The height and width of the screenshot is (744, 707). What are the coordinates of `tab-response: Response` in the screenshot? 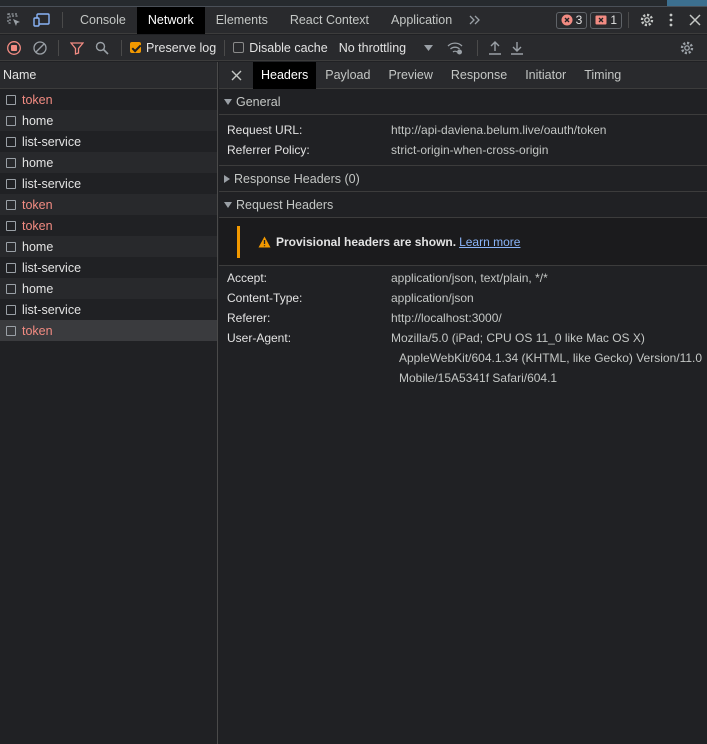 It's located at (479, 75).